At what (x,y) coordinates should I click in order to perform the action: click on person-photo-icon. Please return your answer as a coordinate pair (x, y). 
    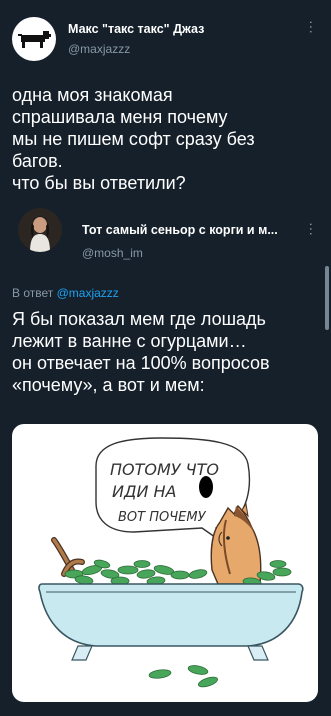
    Looking at the image, I should click on (40, 230).